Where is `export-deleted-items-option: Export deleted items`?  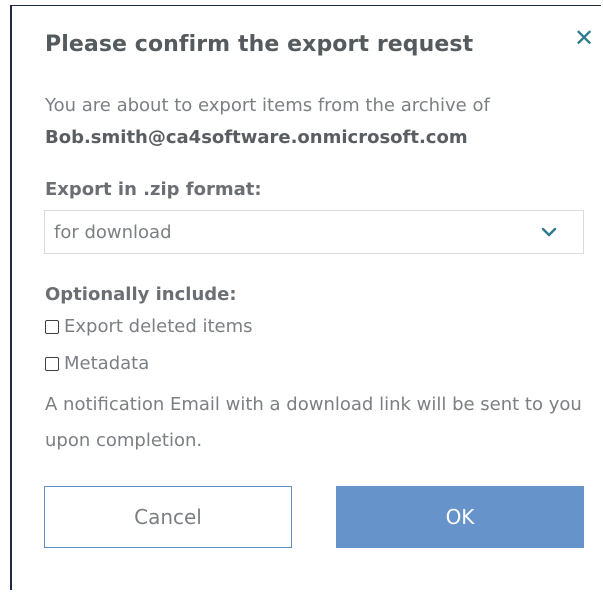 export-deleted-items-option: Export deleted items is located at coordinates (149, 326).